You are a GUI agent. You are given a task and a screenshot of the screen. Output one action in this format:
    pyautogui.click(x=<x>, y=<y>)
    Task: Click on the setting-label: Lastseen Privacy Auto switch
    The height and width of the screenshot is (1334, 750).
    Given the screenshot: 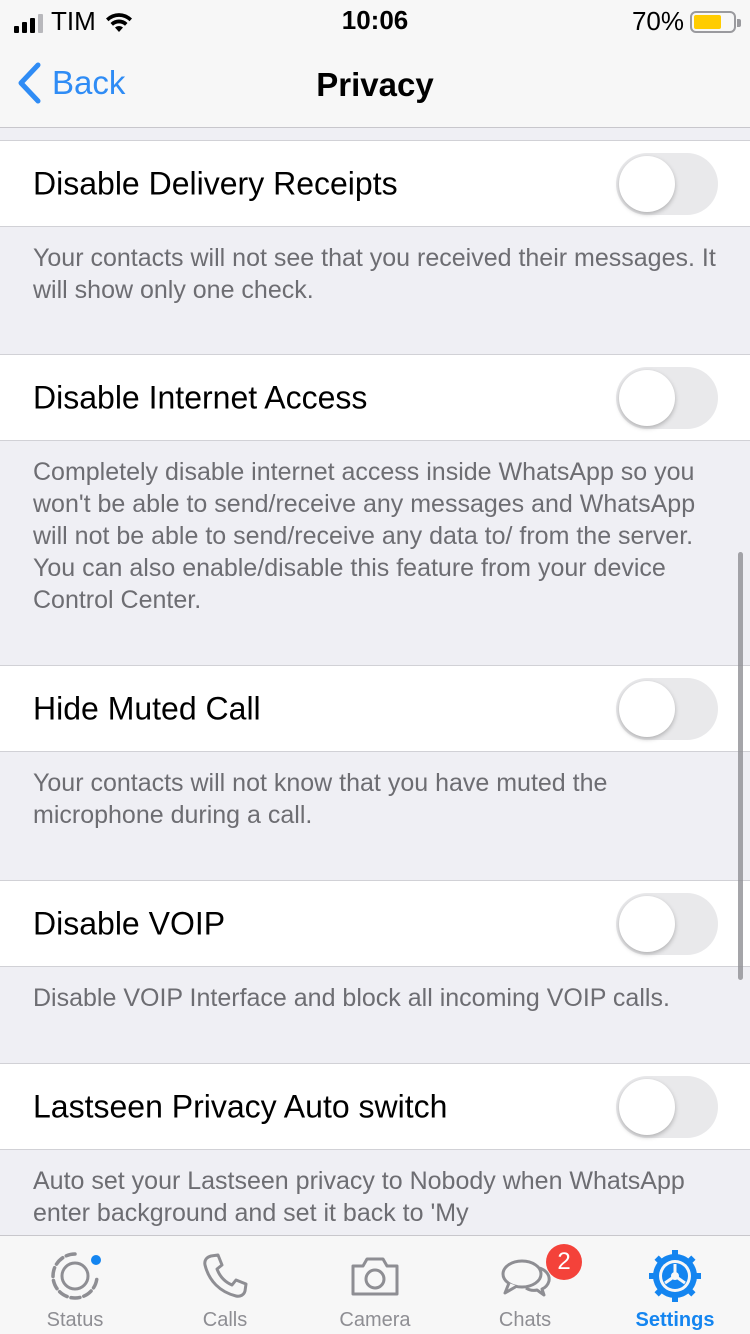 What is the action you would take?
    pyautogui.click(x=240, y=1106)
    